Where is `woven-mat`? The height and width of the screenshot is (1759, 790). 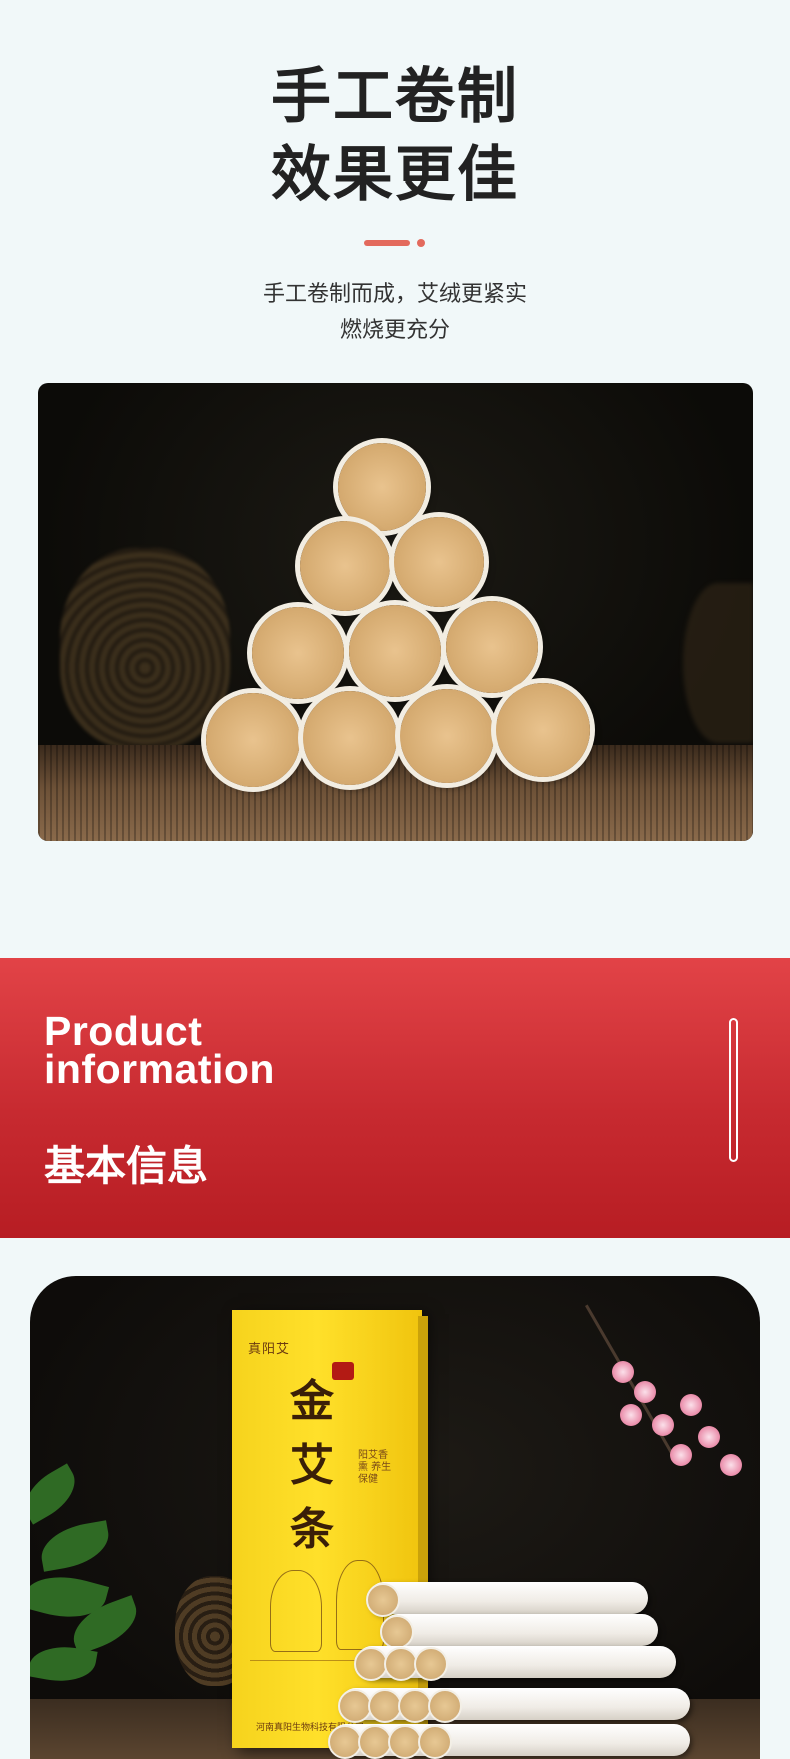 woven-mat is located at coordinates (395, 793).